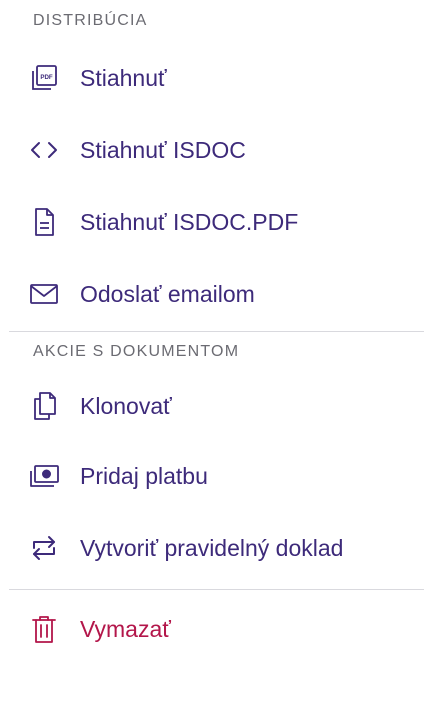  What do you see at coordinates (216, 629) in the screenshot?
I see `delete-item: Vymazať` at bounding box center [216, 629].